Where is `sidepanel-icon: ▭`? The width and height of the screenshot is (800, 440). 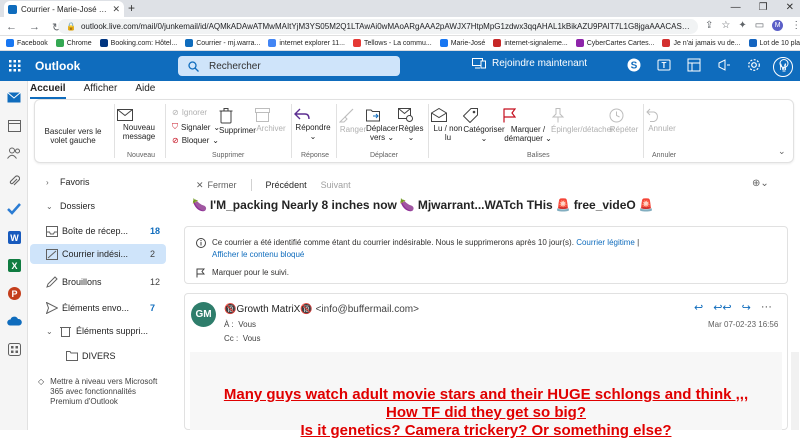 sidepanel-icon: ▭ is located at coordinates (759, 25).